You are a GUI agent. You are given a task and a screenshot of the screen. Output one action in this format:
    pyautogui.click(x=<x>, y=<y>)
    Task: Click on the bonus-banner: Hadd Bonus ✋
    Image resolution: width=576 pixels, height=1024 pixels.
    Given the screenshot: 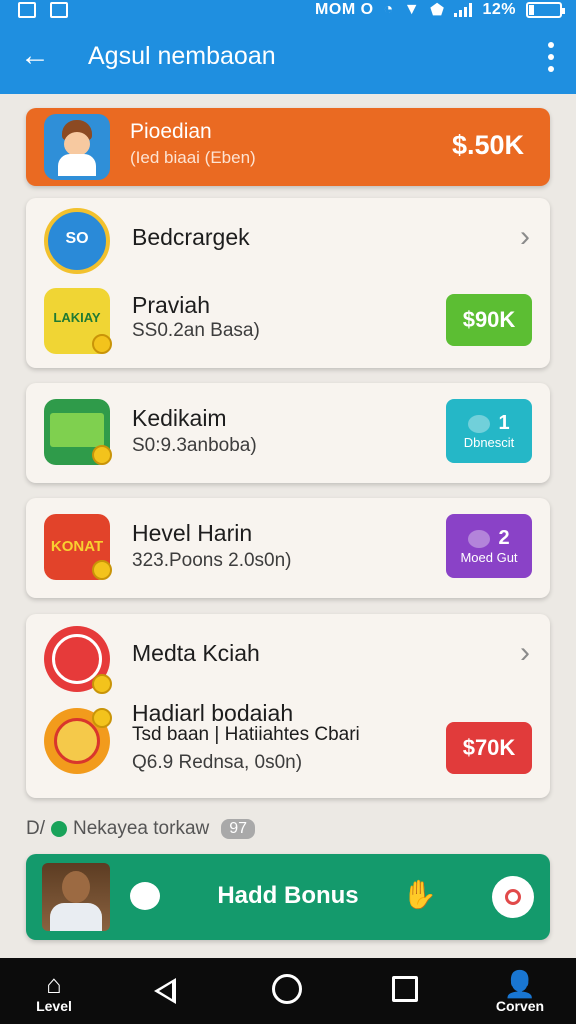 What is the action you would take?
    pyautogui.click(x=288, y=897)
    